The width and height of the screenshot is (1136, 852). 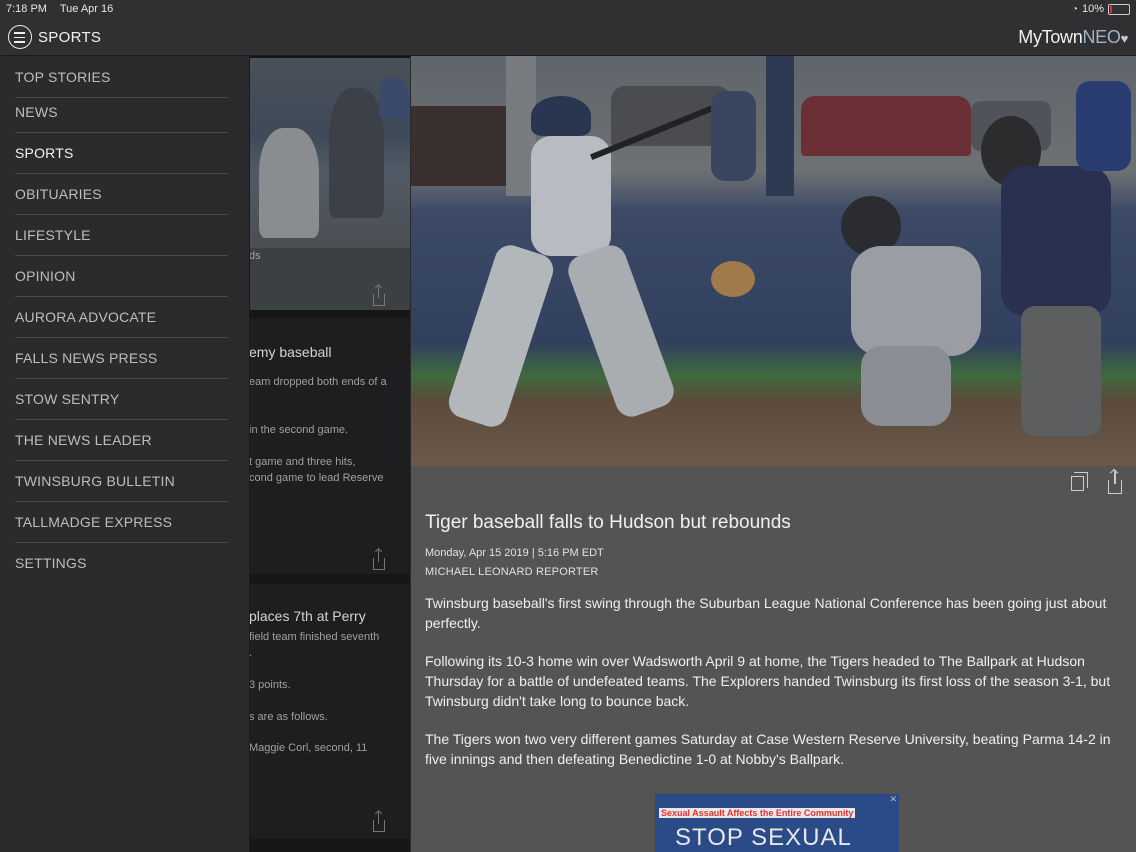 I want to click on drawer-item-settings: SETTINGS, so click(x=121, y=562).